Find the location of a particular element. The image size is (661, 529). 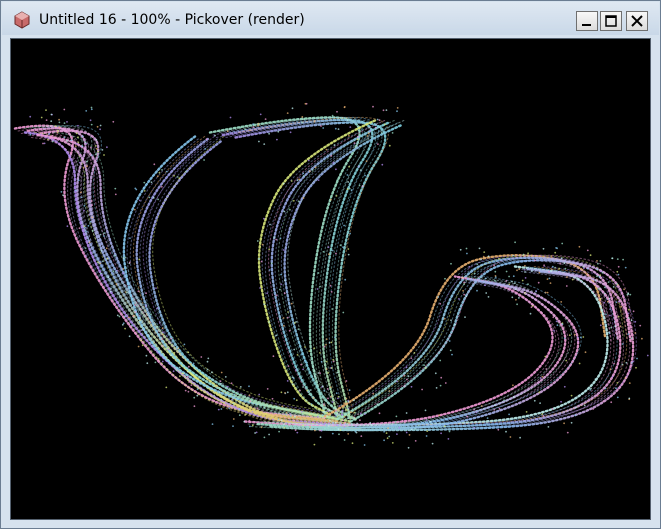

minimize-button is located at coordinates (587, 21).